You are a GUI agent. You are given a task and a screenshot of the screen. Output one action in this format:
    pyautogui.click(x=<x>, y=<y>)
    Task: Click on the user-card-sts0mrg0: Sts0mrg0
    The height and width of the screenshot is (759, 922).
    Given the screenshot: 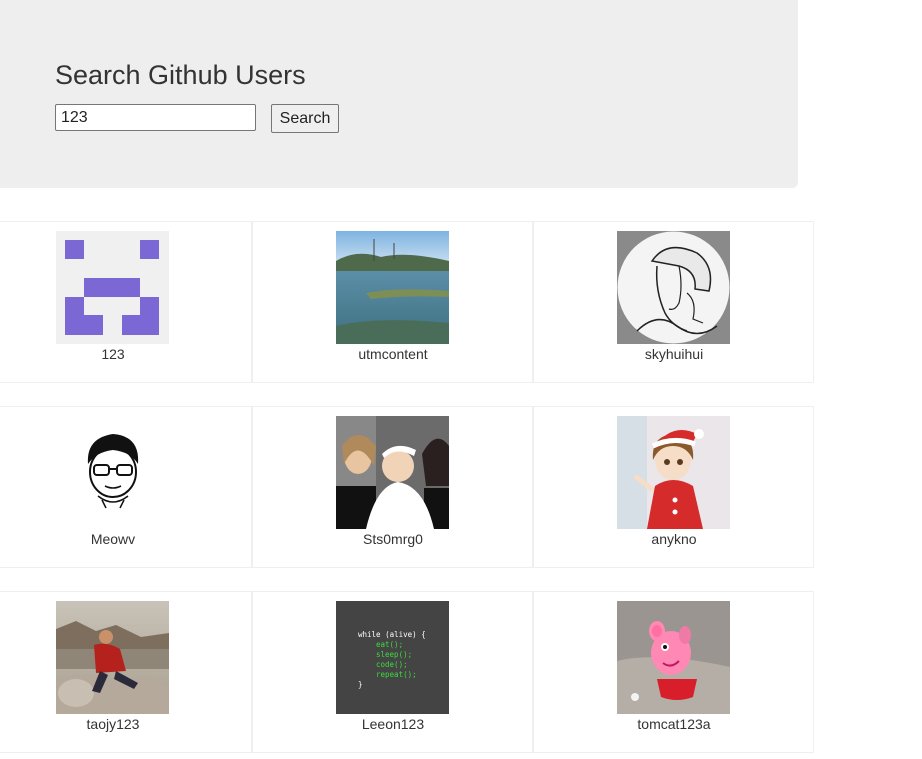 What is the action you would take?
    pyautogui.click(x=392, y=487)
    